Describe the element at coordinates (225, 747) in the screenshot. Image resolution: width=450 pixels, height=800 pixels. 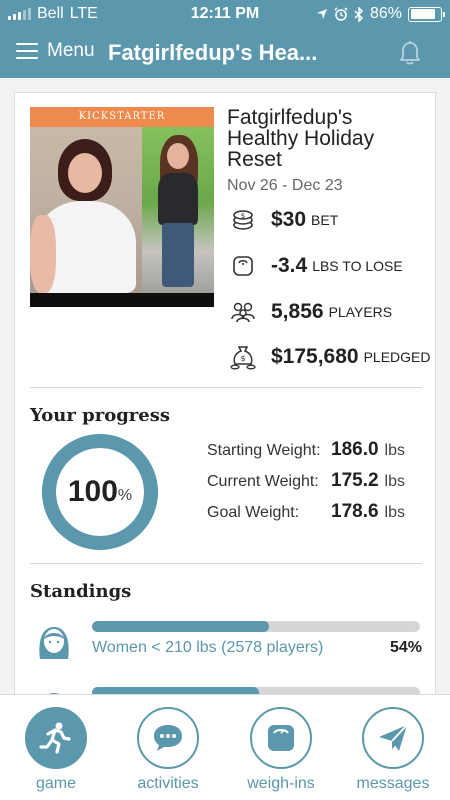
I see `tab-bar: game activities weigh-ins messages` at that location.